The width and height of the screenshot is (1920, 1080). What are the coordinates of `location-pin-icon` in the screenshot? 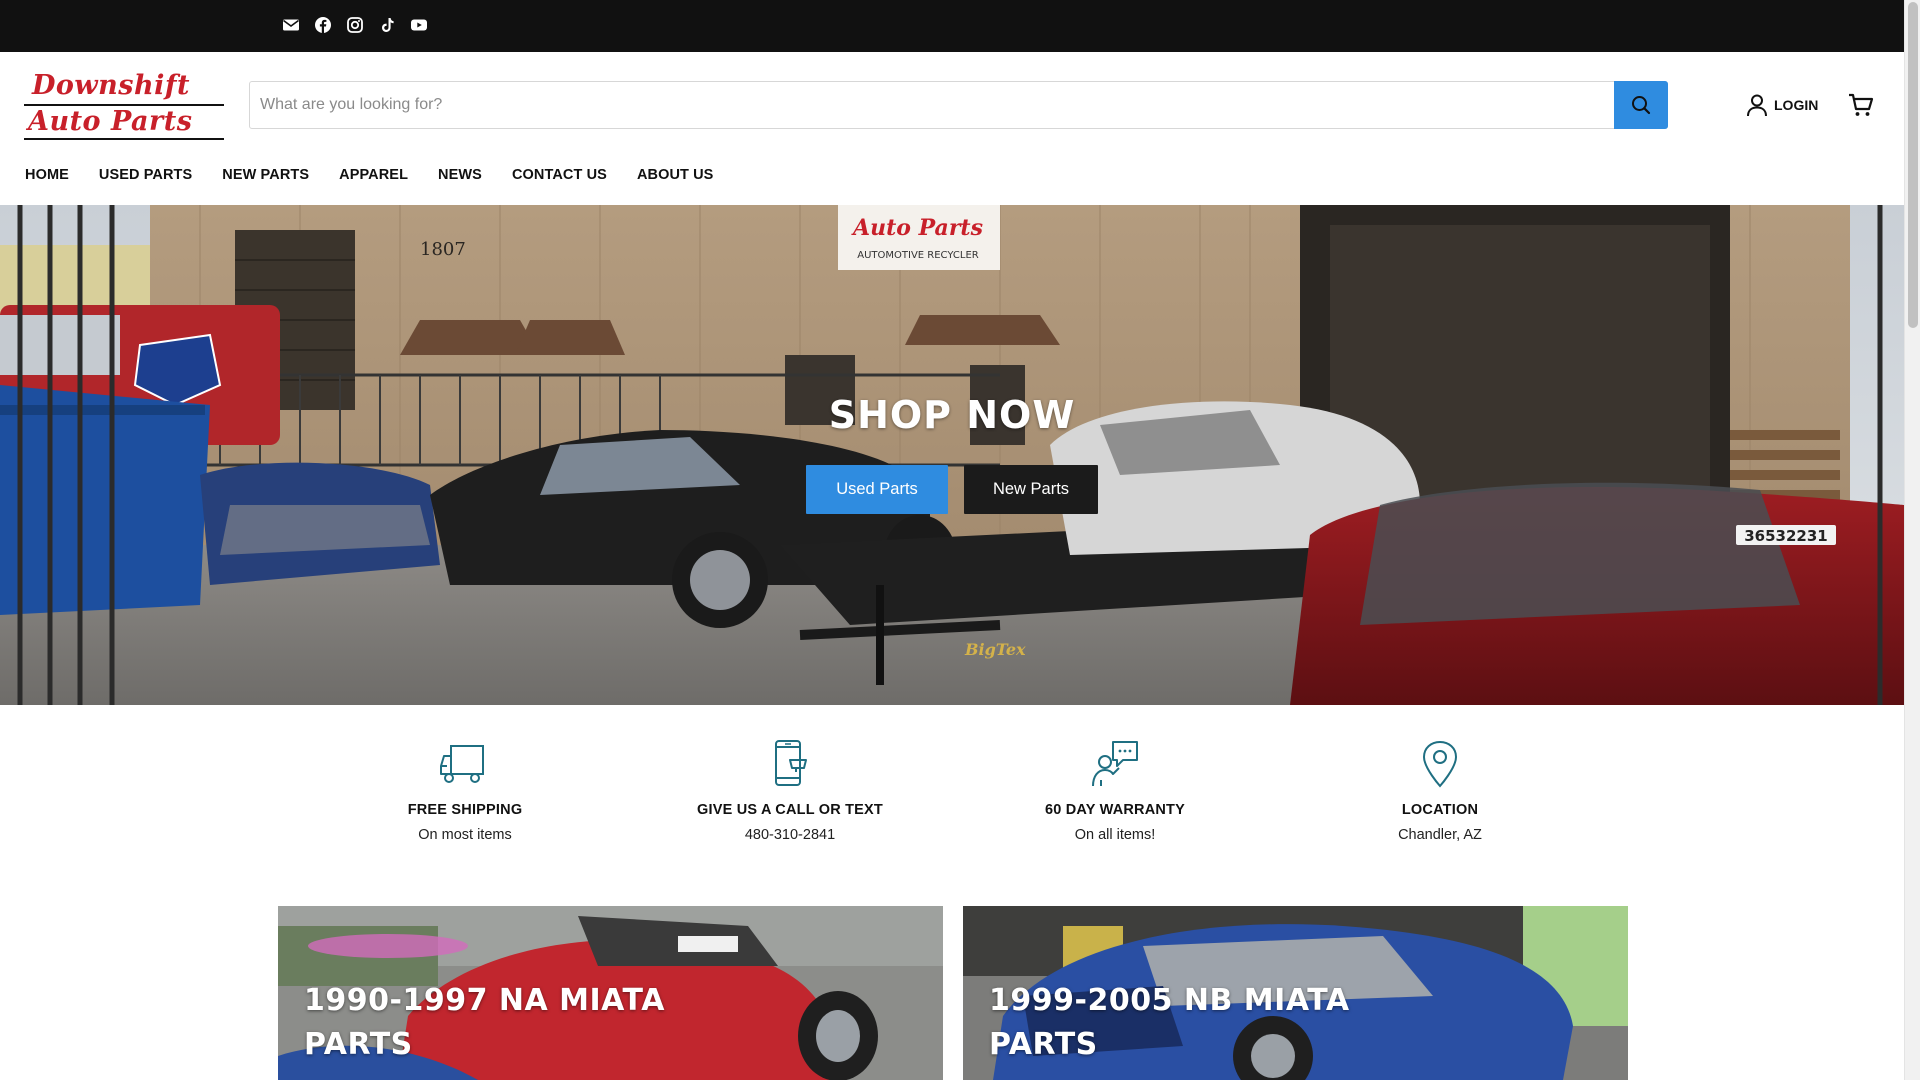 It's located at (1440, 764).